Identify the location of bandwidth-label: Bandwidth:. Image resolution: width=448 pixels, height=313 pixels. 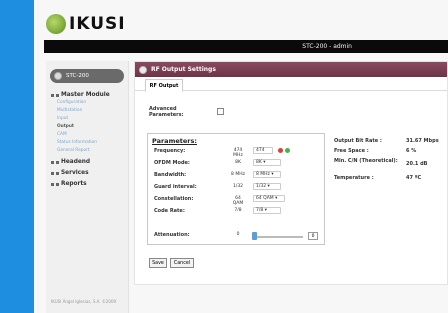
(170, 175).